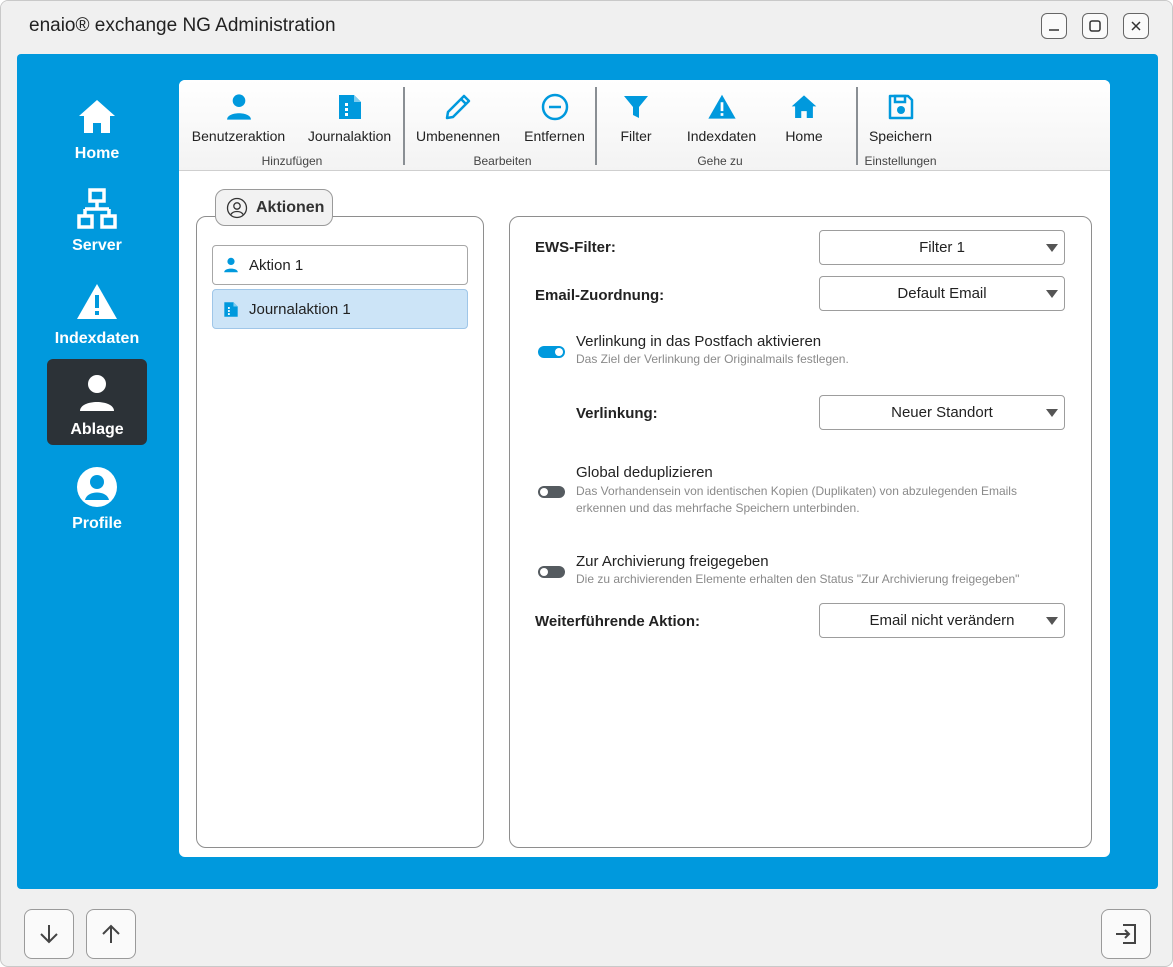 The image size is (1173, 967). What do you see at coordinates (636, 136) in the screenshot?
I see `button-label: Filter` at bounding box center [636, 136].